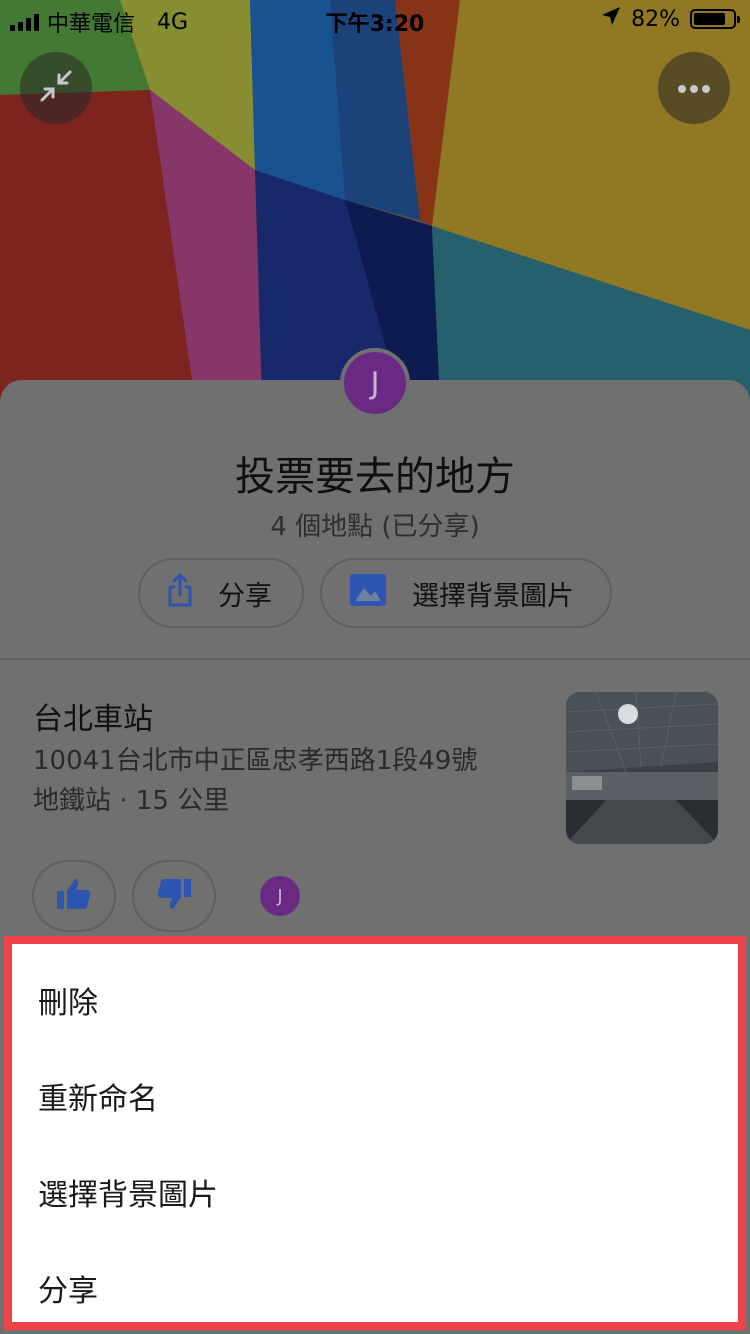 The height and width of the screenshot is (1334, 750). I want to click on choose-background-button: 選擇背景圖片, so click(466, 593).